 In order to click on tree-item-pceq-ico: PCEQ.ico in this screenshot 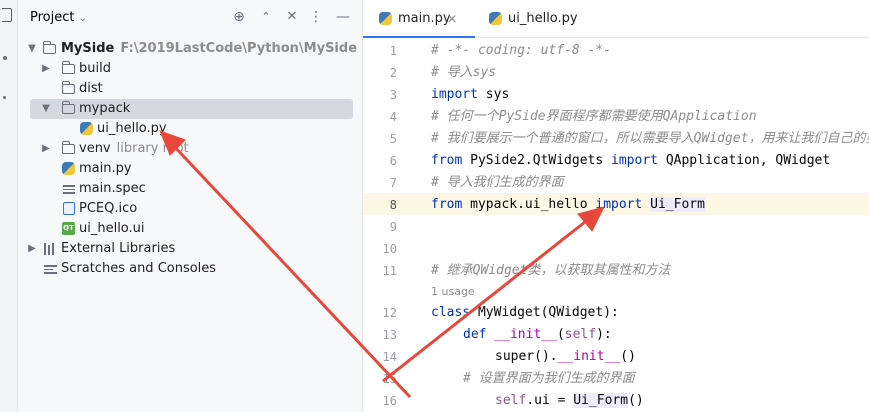, I will do `click(190, 209)`.